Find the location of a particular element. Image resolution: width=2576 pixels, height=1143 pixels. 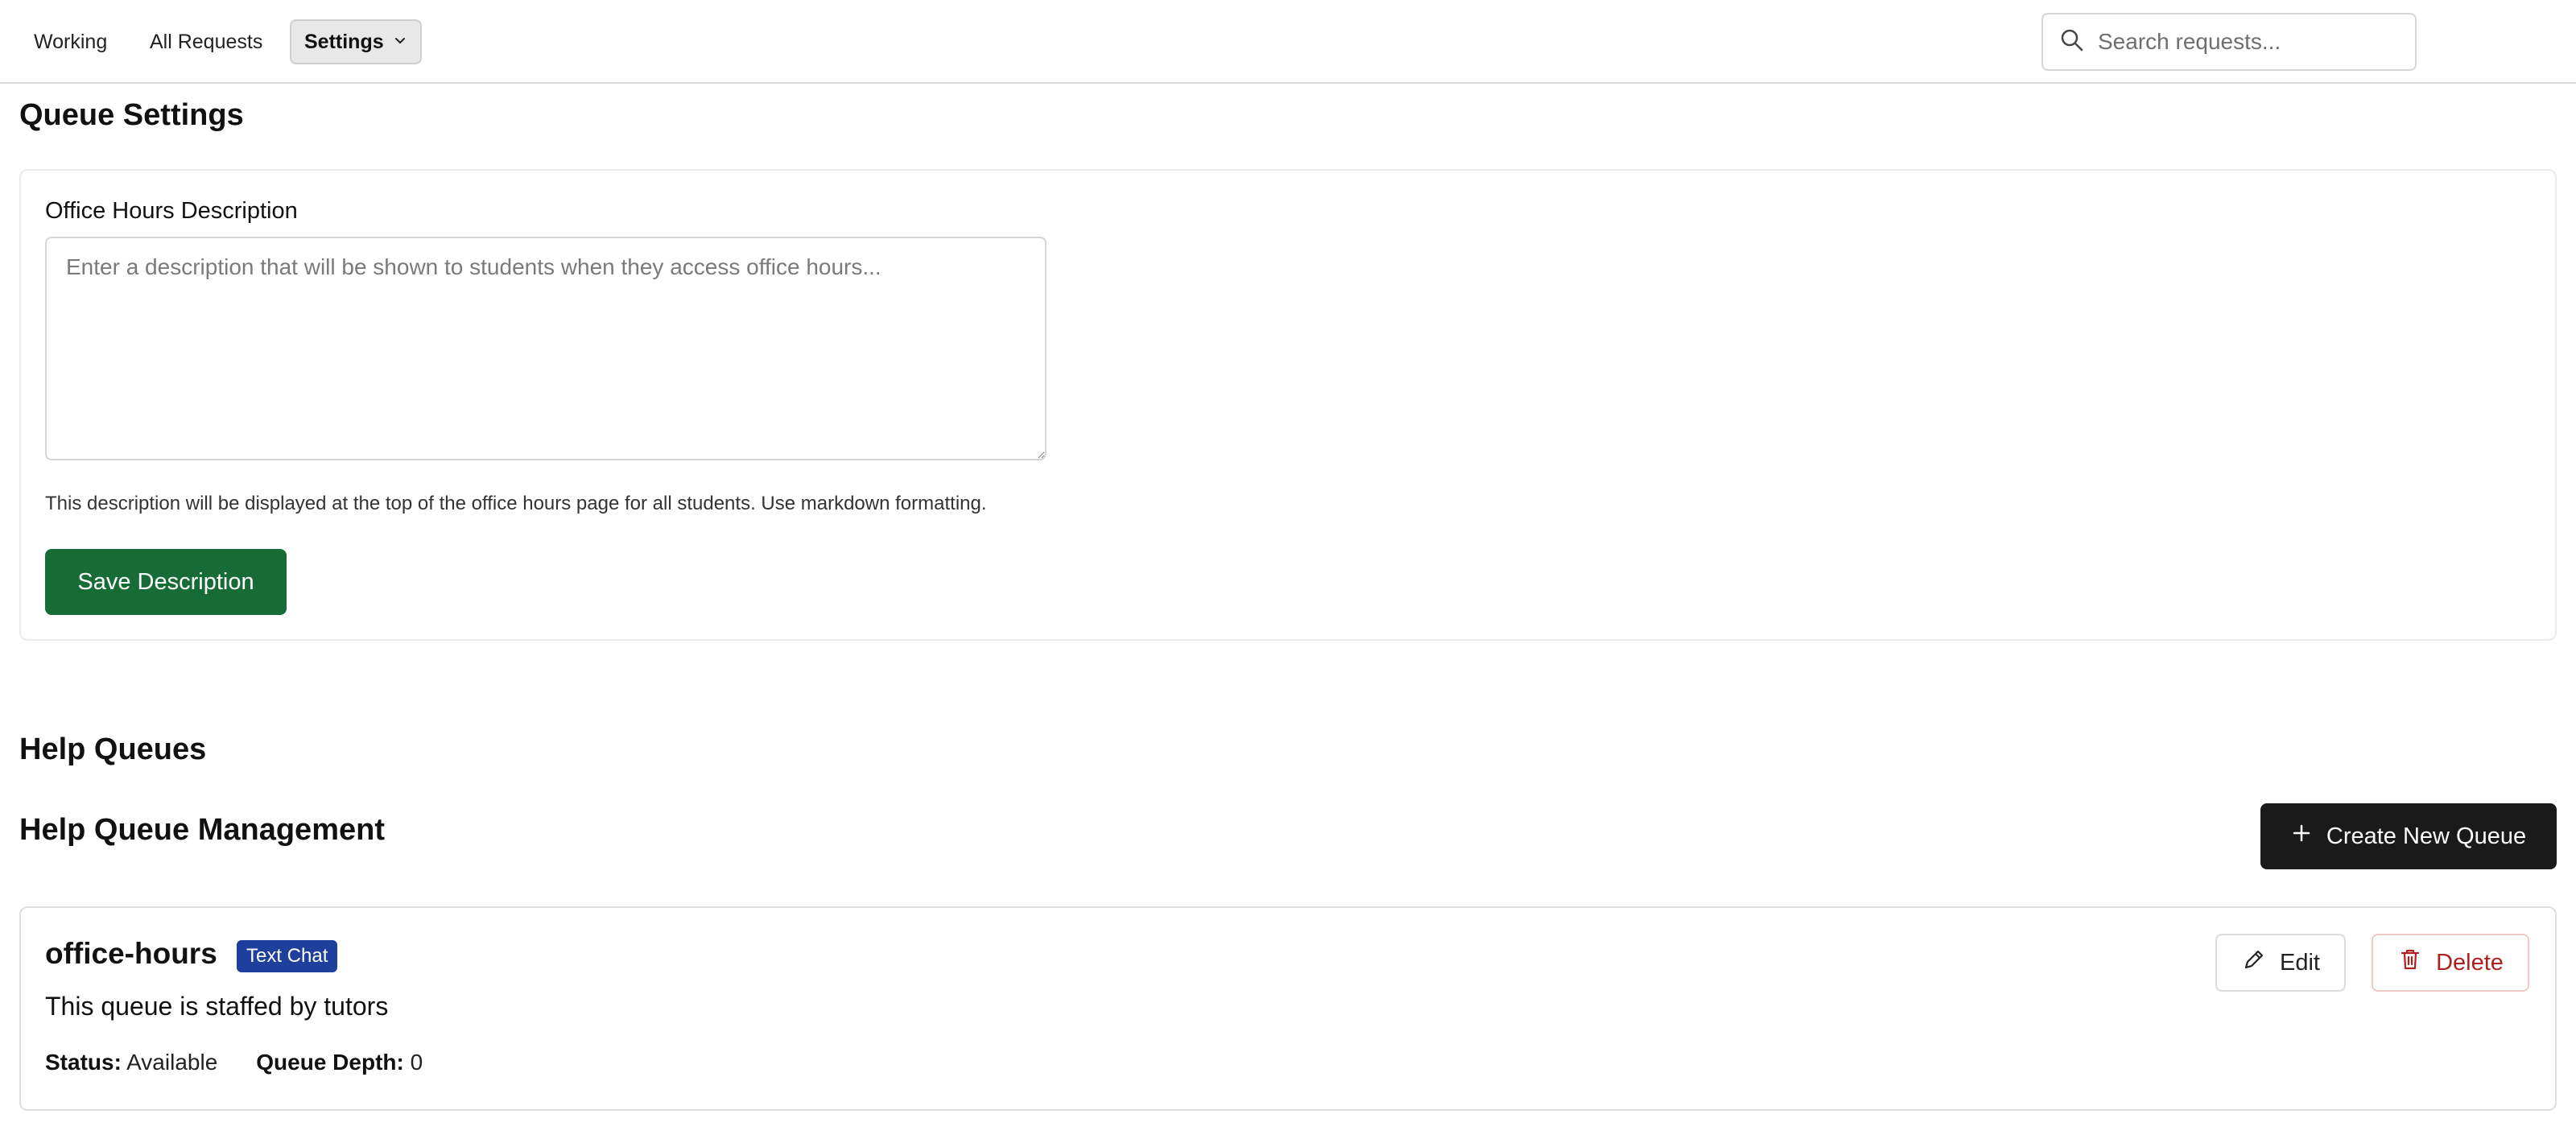

help-queue-management-heading: Help Queue Management is located at coordinates (202, 830).